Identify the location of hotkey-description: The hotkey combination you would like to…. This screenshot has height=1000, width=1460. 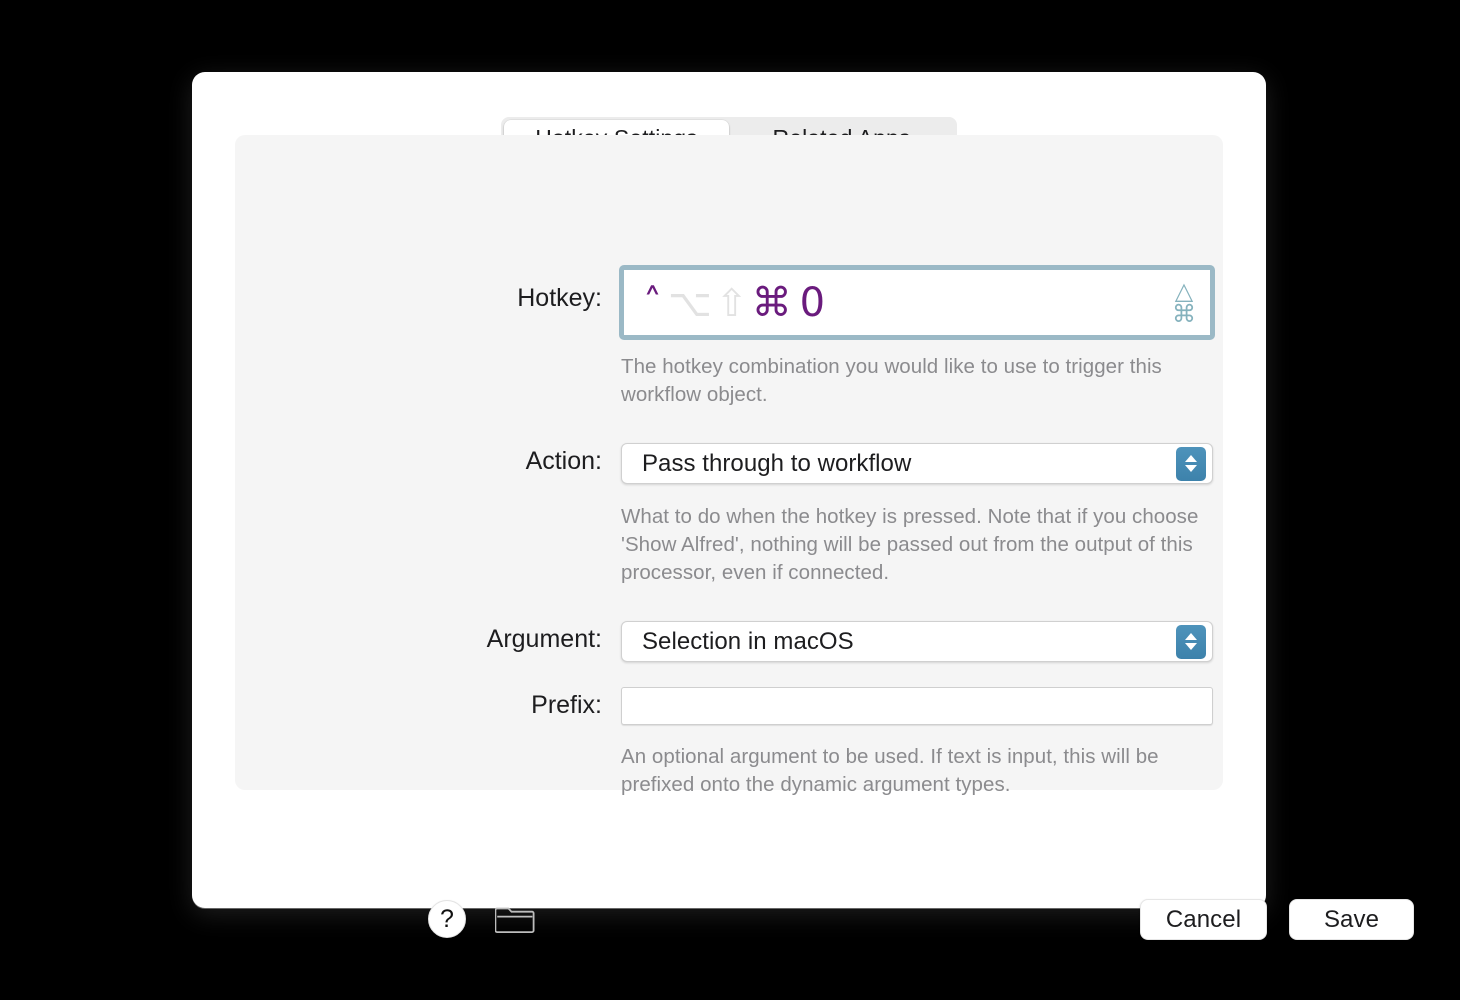
(891, 380).